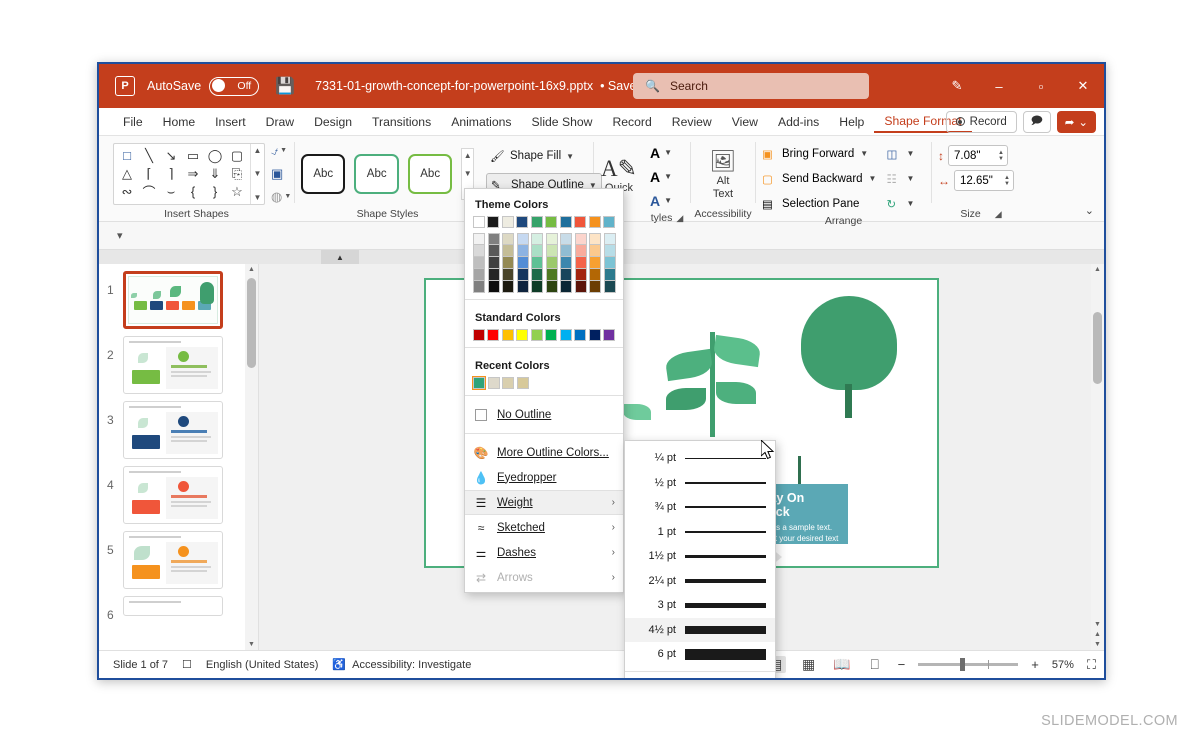 The image size is (1200, 743). Describe the element at coordinates (700, 458) in the screenshot. I see `weight-option-quarter-pt: ¼ pt` at that location.